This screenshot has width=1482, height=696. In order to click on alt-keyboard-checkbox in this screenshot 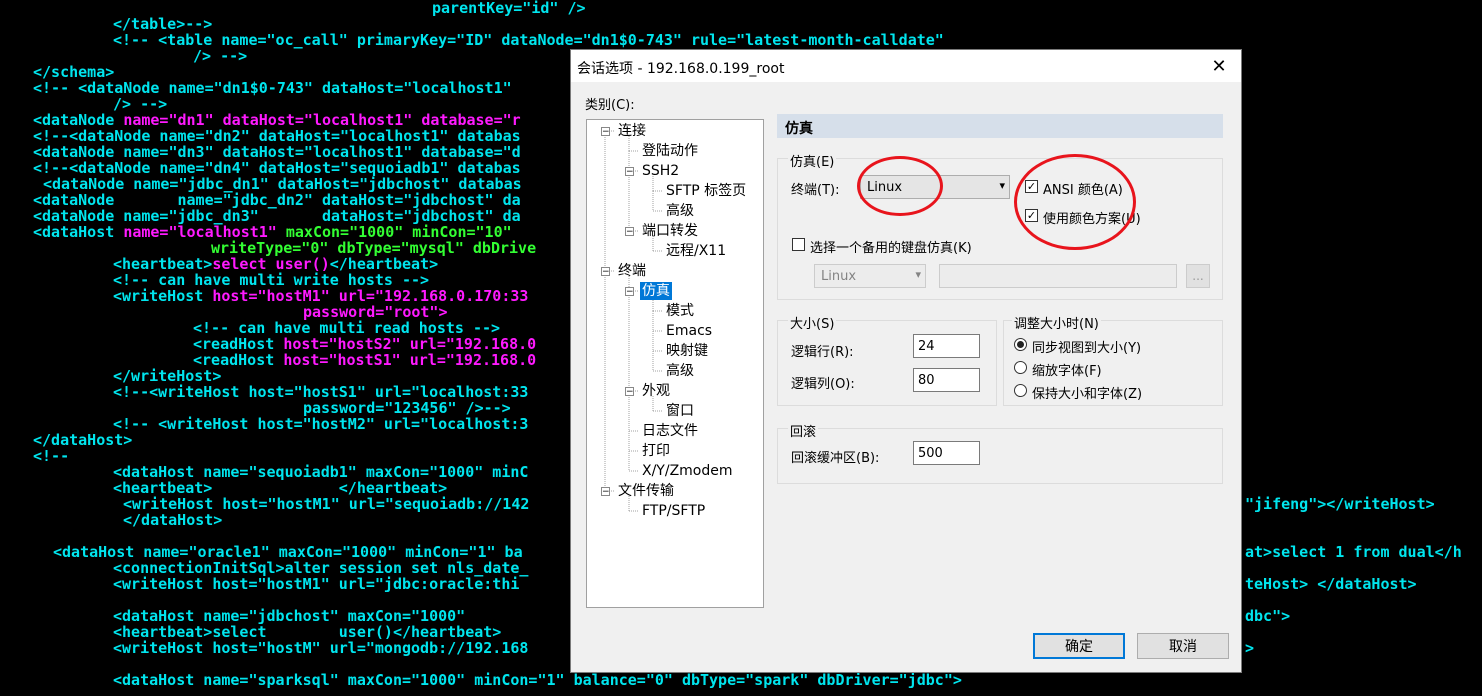, I will do `click(798, 244)`.